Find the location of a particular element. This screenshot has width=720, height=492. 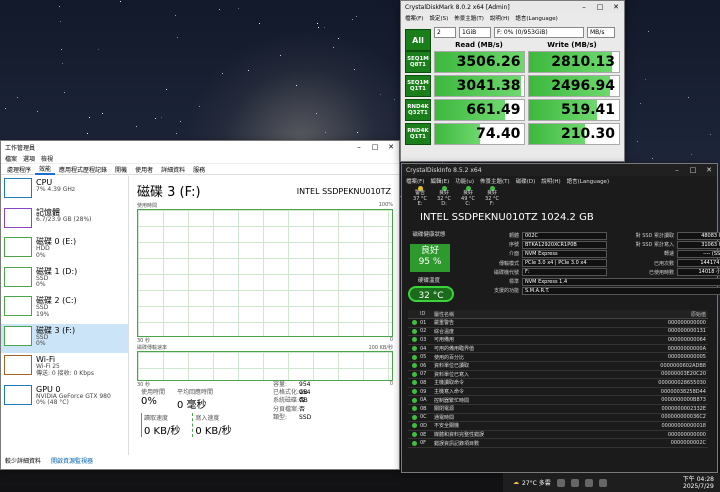

tab-services: 服務 is located at coordinates (199, 169).